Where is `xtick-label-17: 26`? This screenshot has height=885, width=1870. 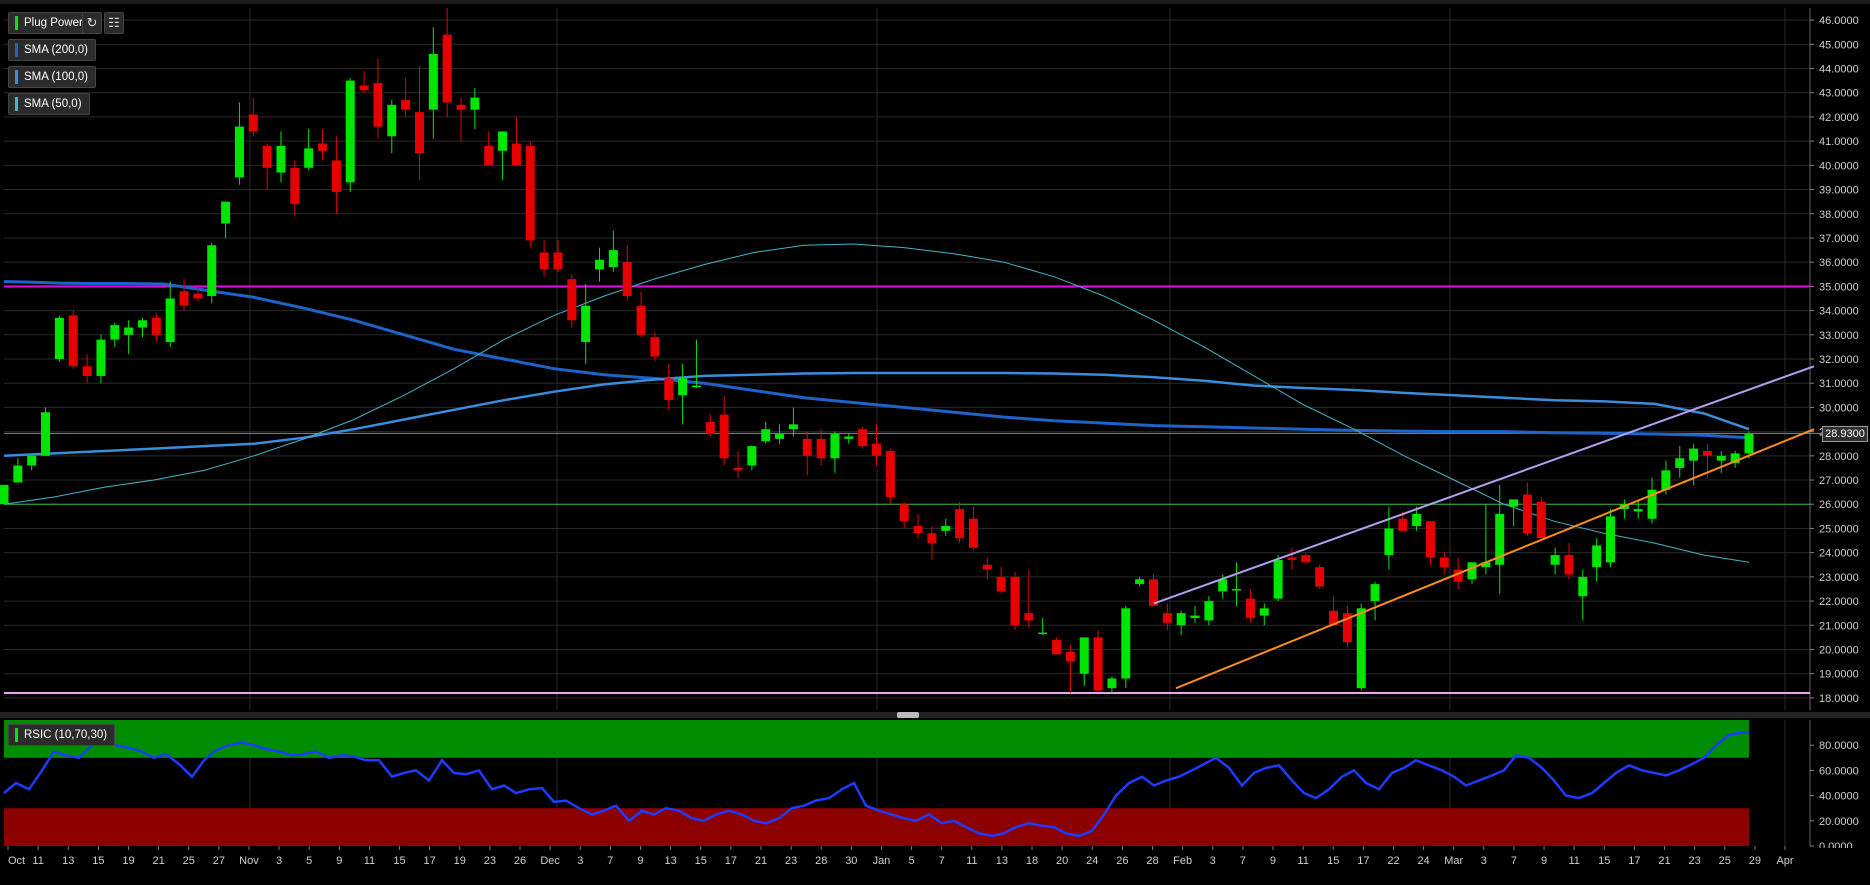
xtick-label-17: 26 is located at coordinates (520, 861).